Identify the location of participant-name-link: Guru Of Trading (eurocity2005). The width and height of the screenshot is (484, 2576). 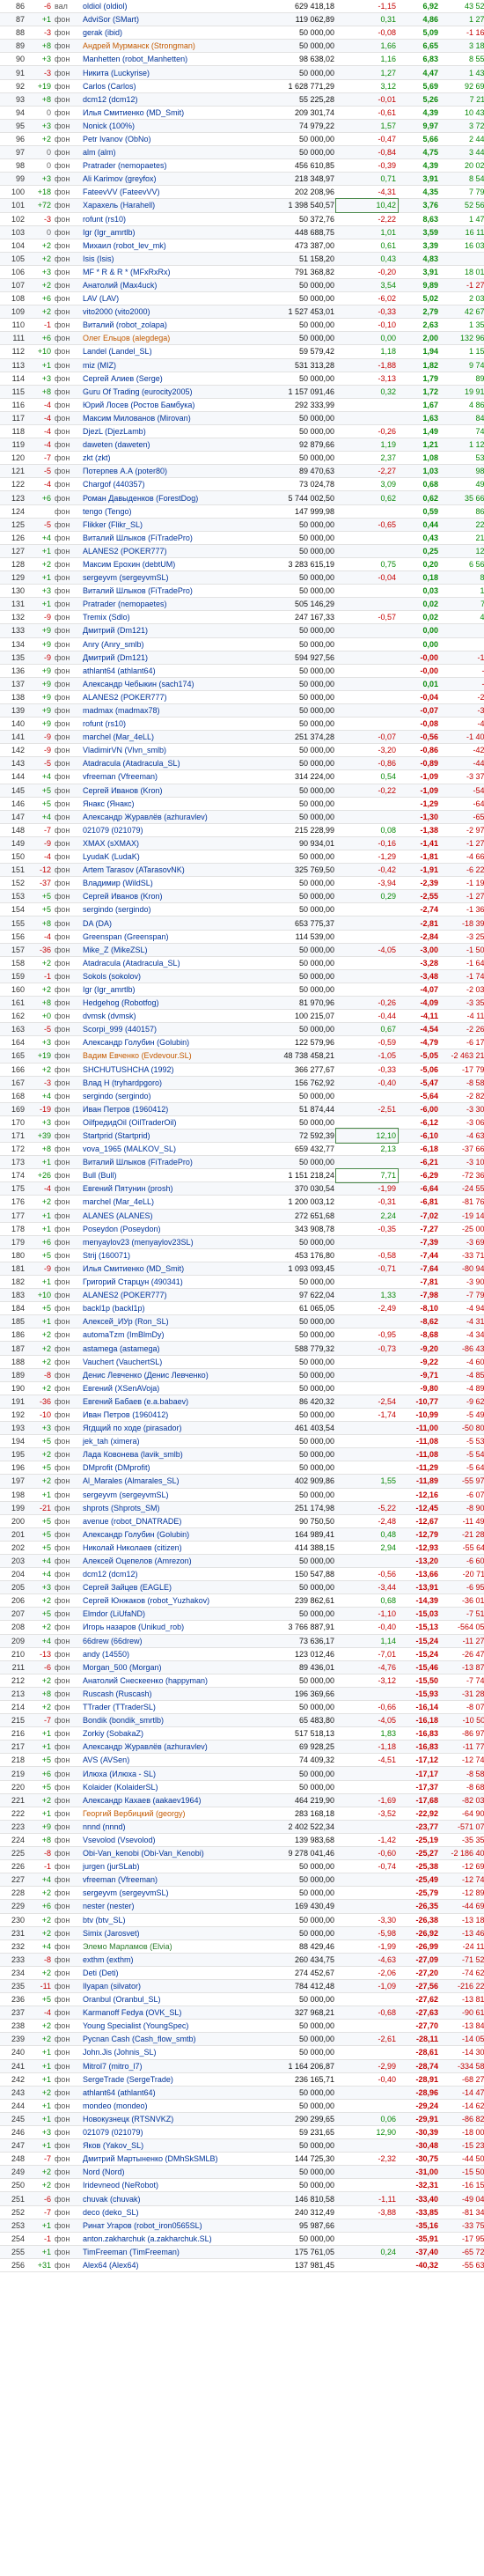
(138, 391).